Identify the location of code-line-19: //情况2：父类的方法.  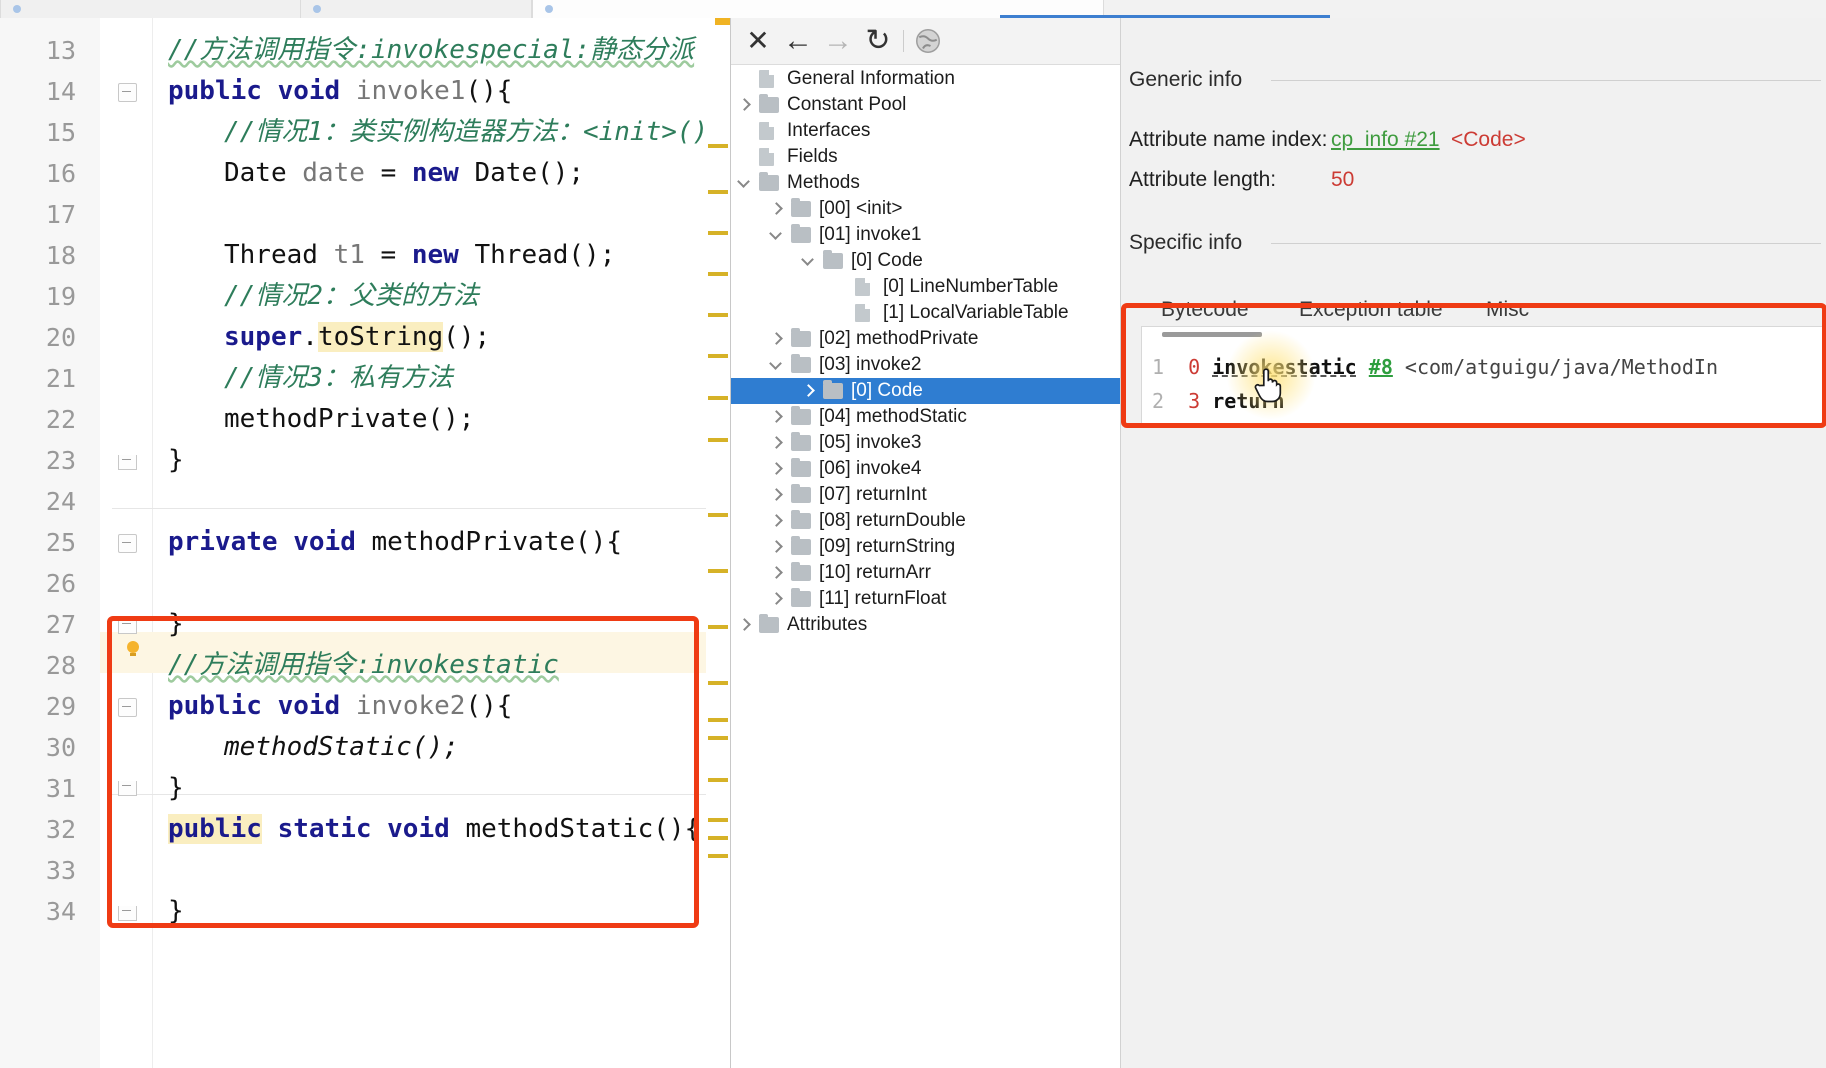
(351, 296).